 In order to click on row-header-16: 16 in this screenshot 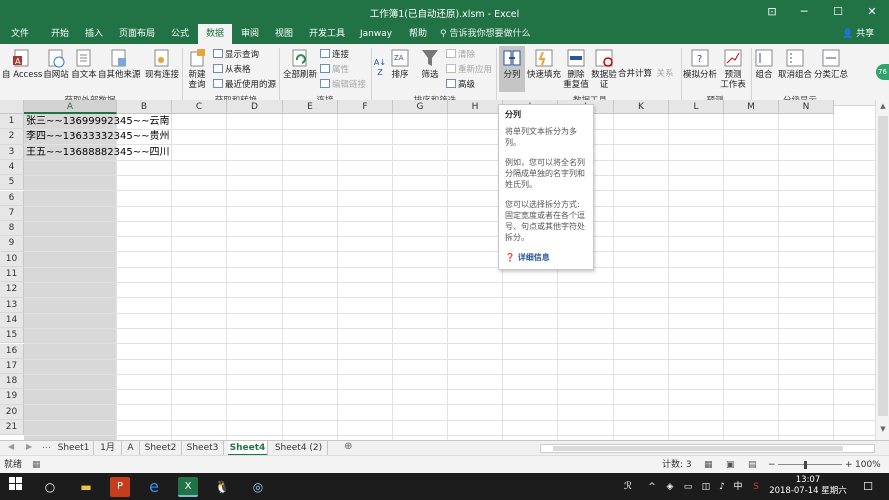, I will do `click(12, 351)`.